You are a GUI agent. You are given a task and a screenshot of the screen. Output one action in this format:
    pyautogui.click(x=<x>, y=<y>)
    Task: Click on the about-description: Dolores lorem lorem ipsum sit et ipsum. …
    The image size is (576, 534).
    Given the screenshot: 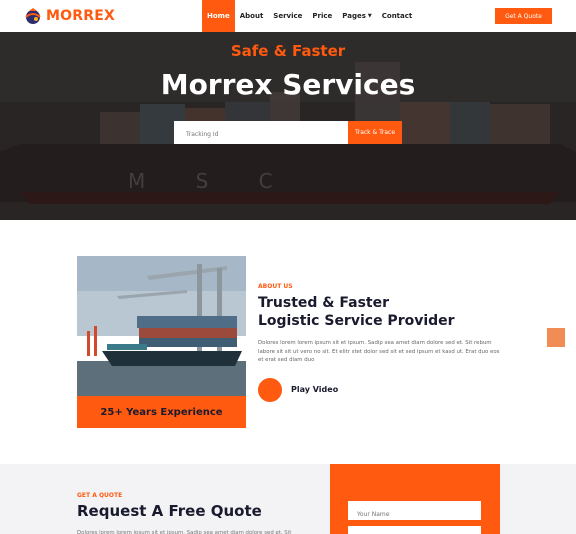 What is the action you would take?
    pyautogui.click(x=379, y=352)
    